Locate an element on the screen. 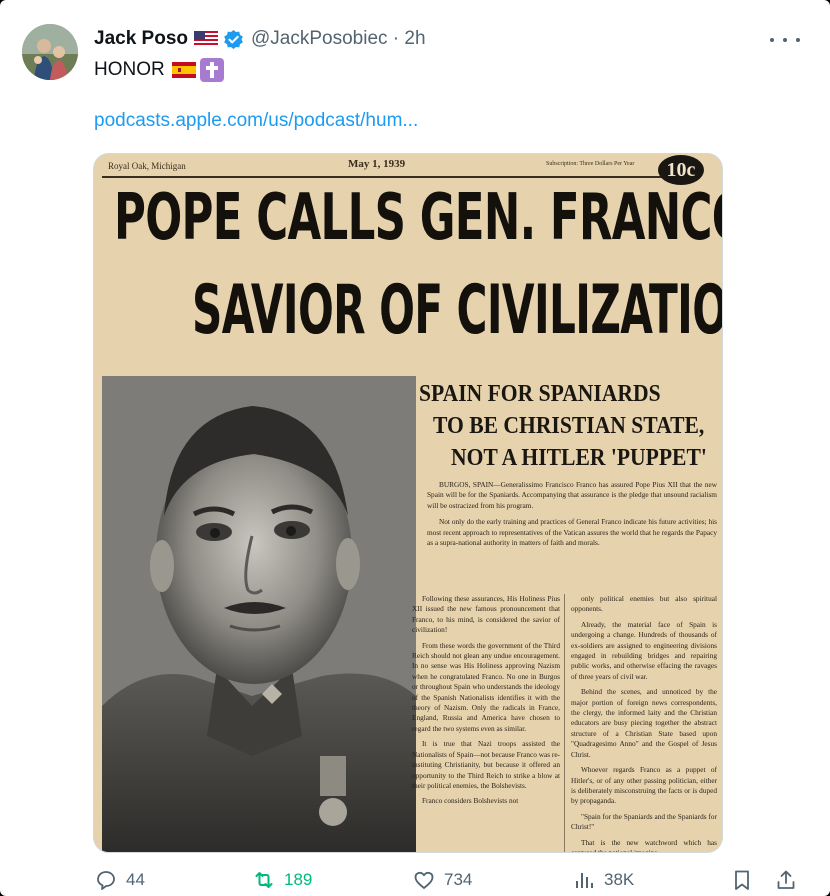 The width and height of the screenshot is (830, 896). author-avatar is located at coordinates (50, 52).